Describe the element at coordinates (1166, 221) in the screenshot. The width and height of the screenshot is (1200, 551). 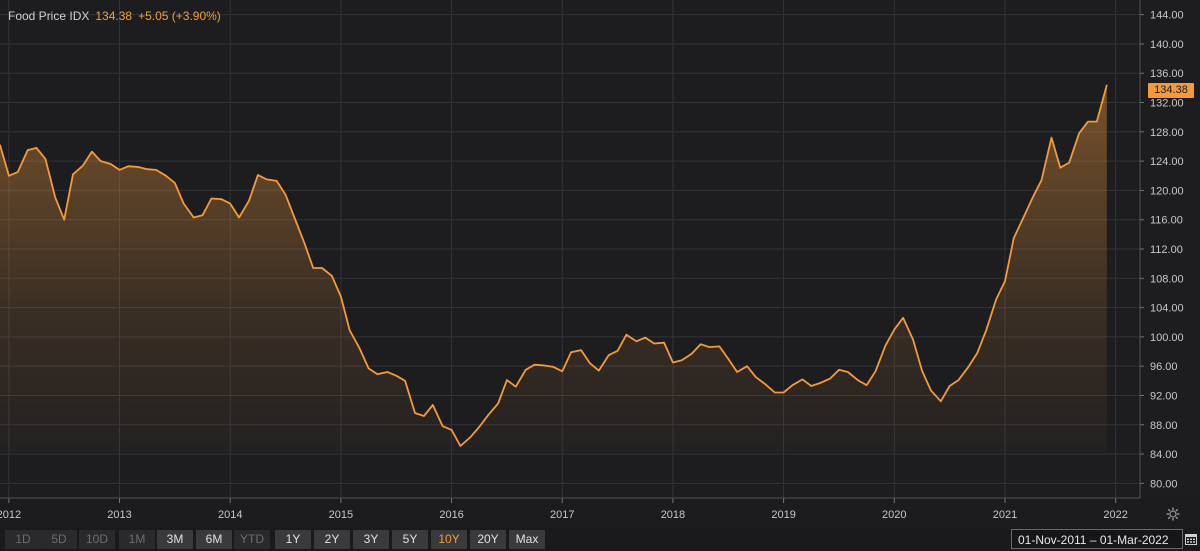
I see `y-tick-label: 116.00` at that location.